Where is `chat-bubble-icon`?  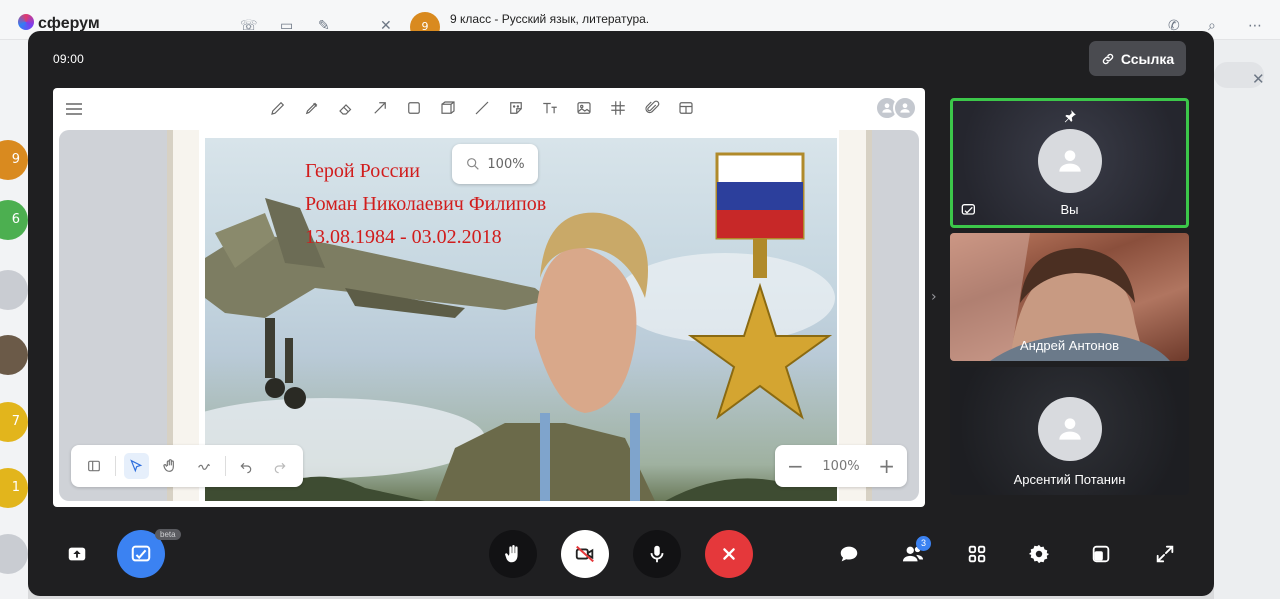 chat-bubble-icon is located at coordinates (849, 554).